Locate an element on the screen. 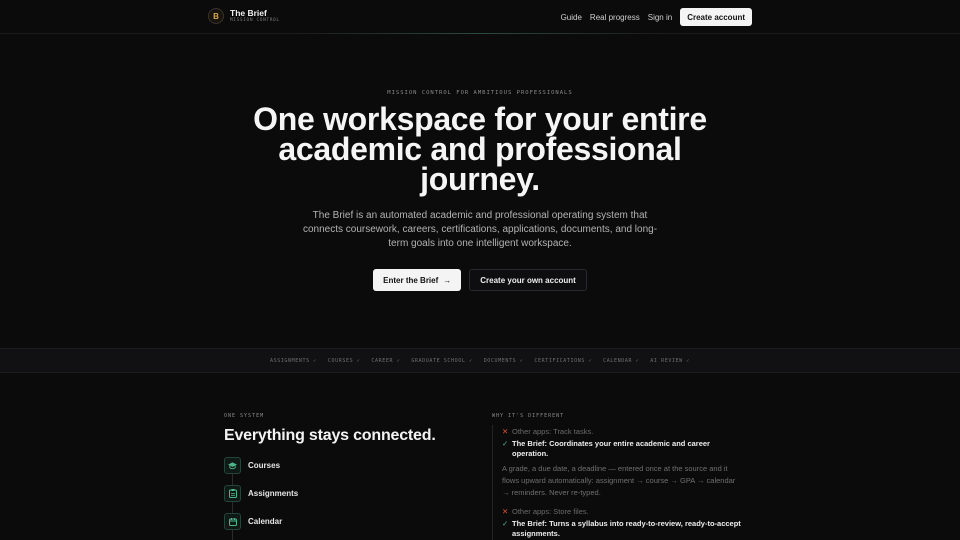 The image size is (960, 540). create-own-account-button: Create your own account is located at coordinates (528, 280).